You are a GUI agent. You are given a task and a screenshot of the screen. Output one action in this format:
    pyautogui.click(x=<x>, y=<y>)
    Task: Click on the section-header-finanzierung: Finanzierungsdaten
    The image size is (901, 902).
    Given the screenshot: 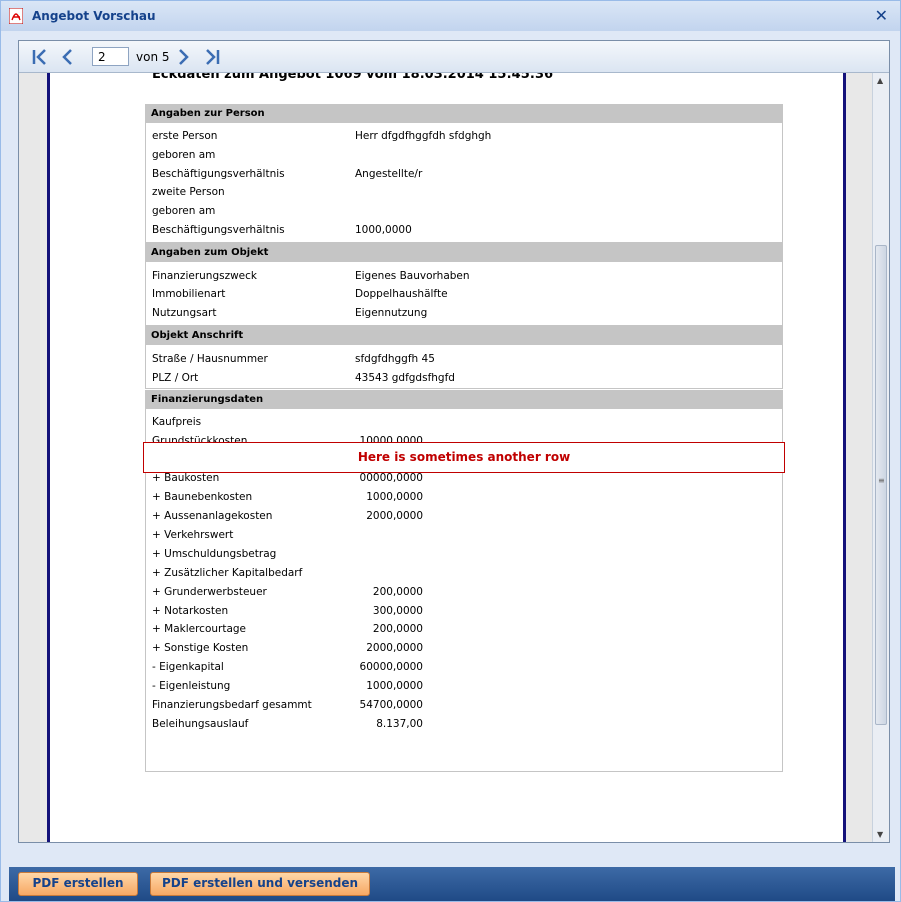 What is the action you would take?
    pyautogui.click(x=464, y=399)
    